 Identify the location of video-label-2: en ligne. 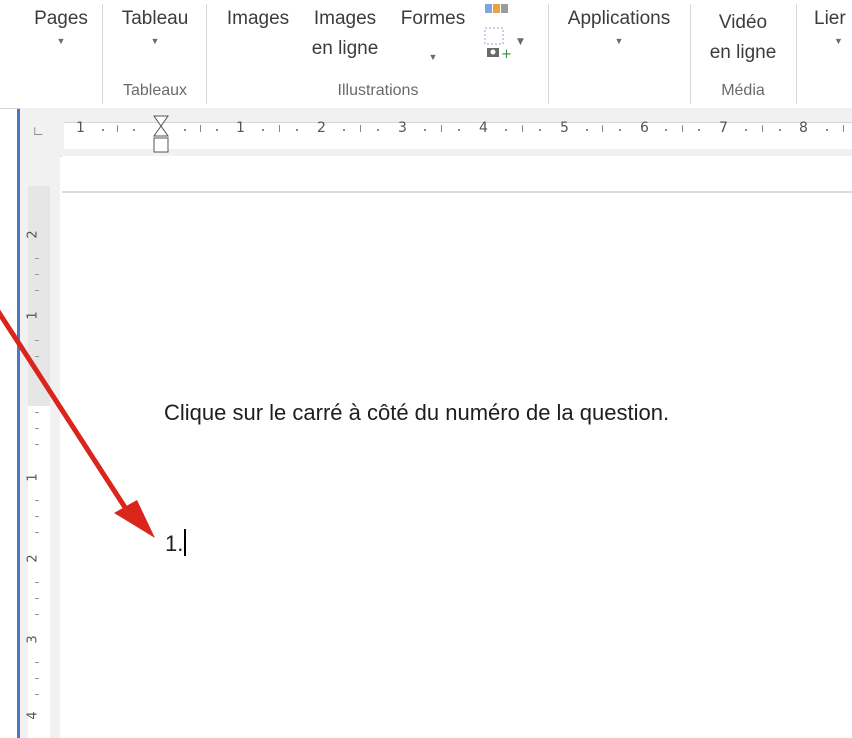
(743, 52).